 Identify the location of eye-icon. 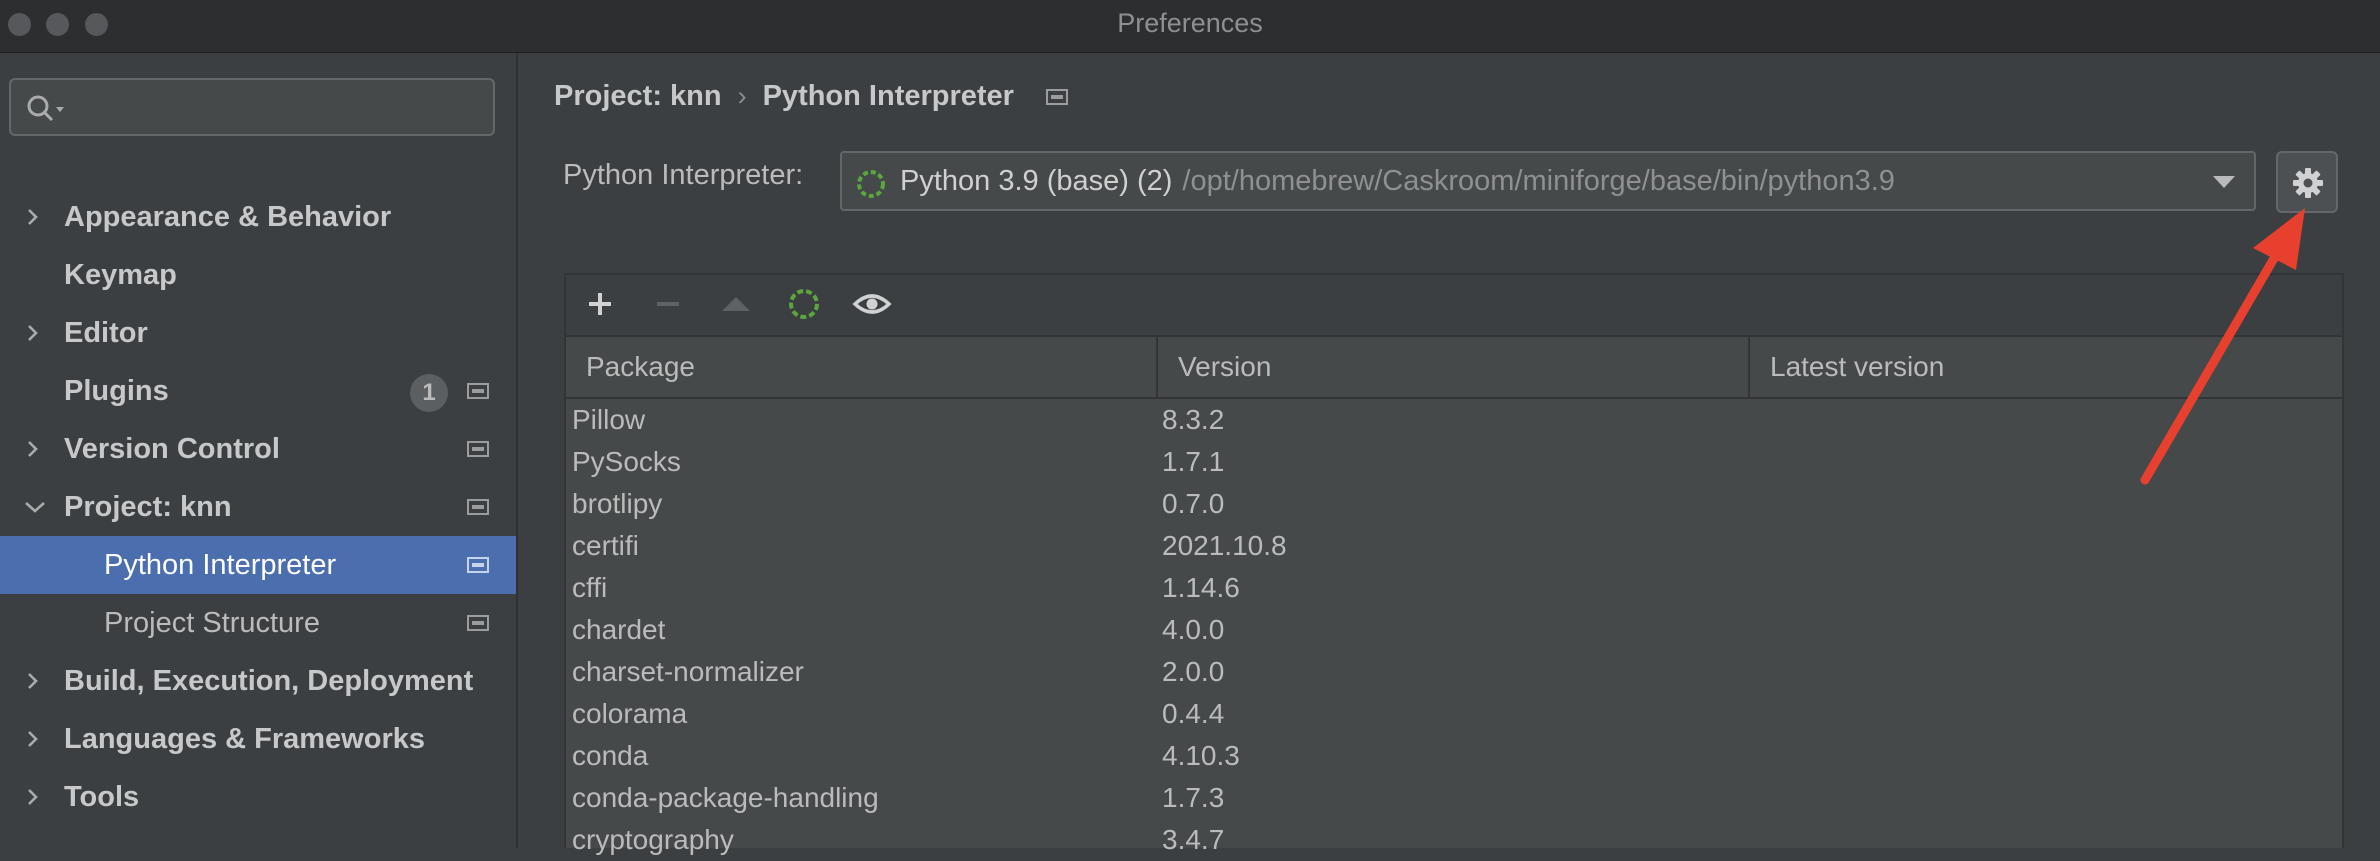
(872, 304).